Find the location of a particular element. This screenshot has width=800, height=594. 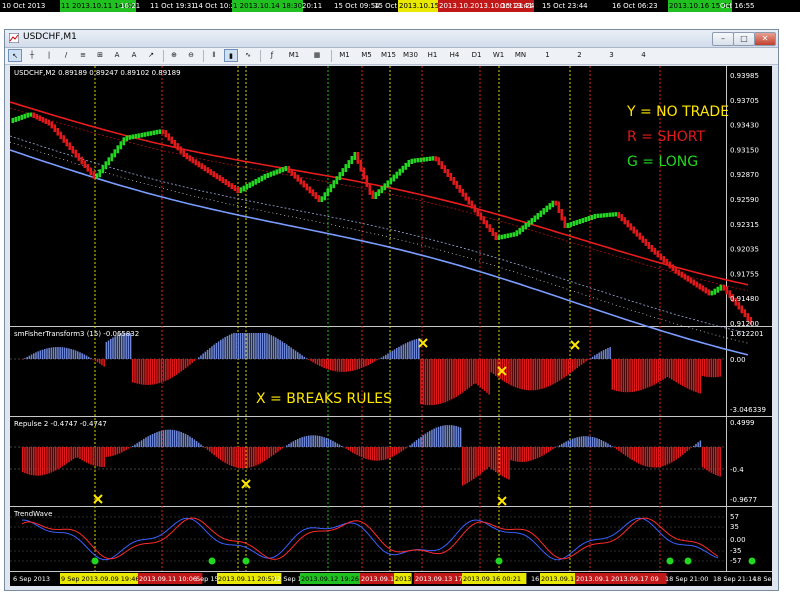

period-button-h4: H4 is located at coordinates (454, 55).